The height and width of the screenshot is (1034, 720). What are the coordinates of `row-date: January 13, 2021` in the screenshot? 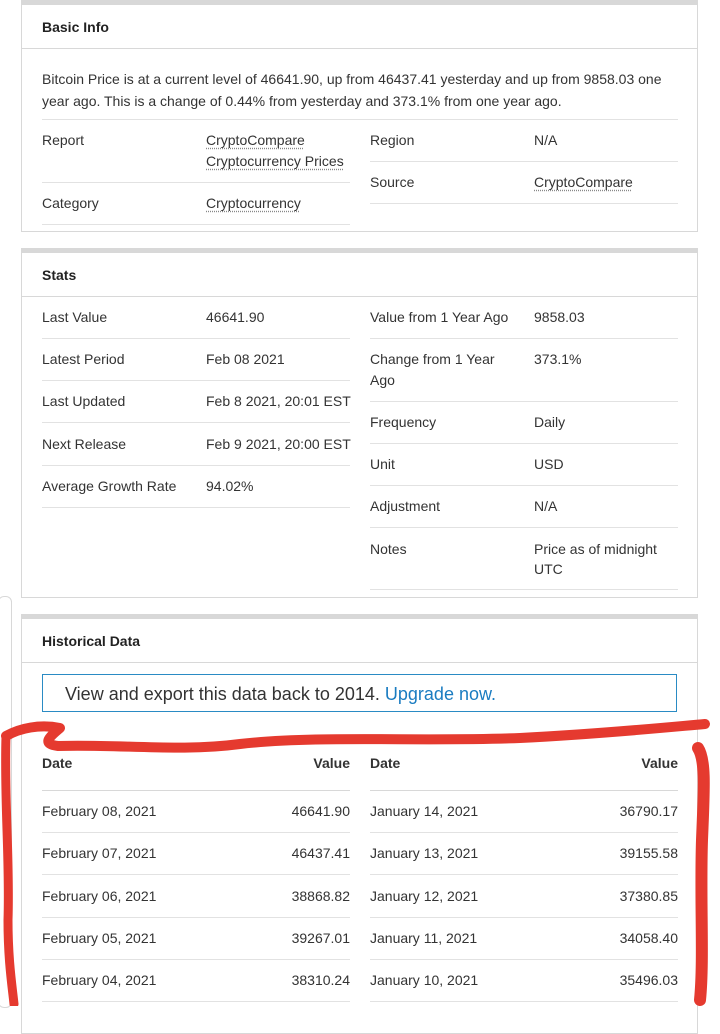 It's located at (424, 853).